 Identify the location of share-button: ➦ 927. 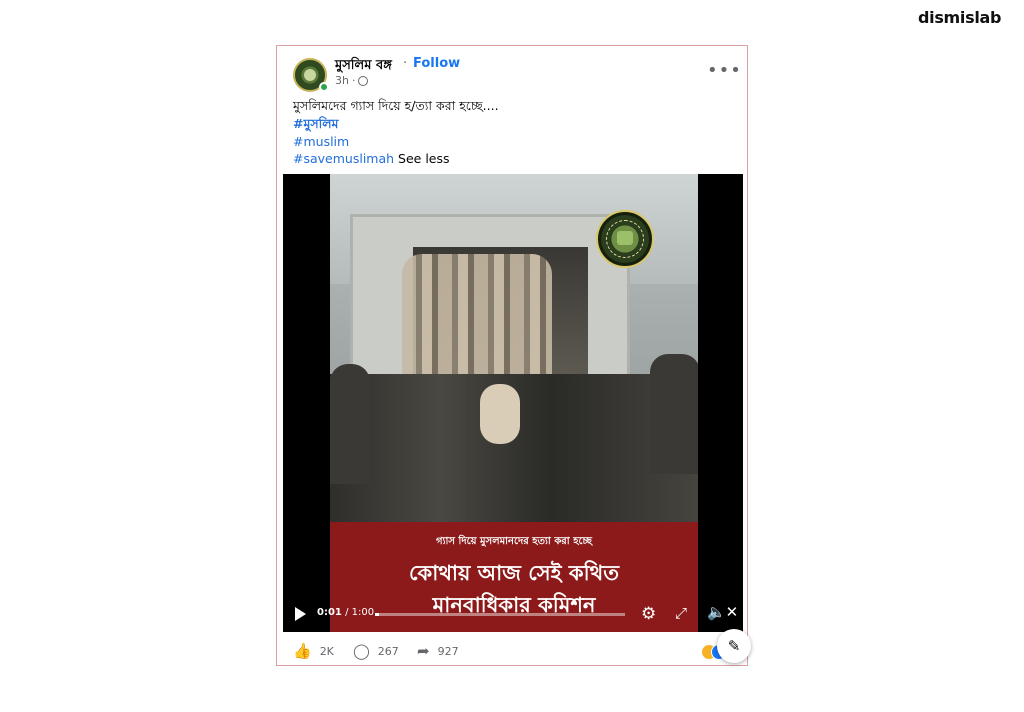
(438, 651).